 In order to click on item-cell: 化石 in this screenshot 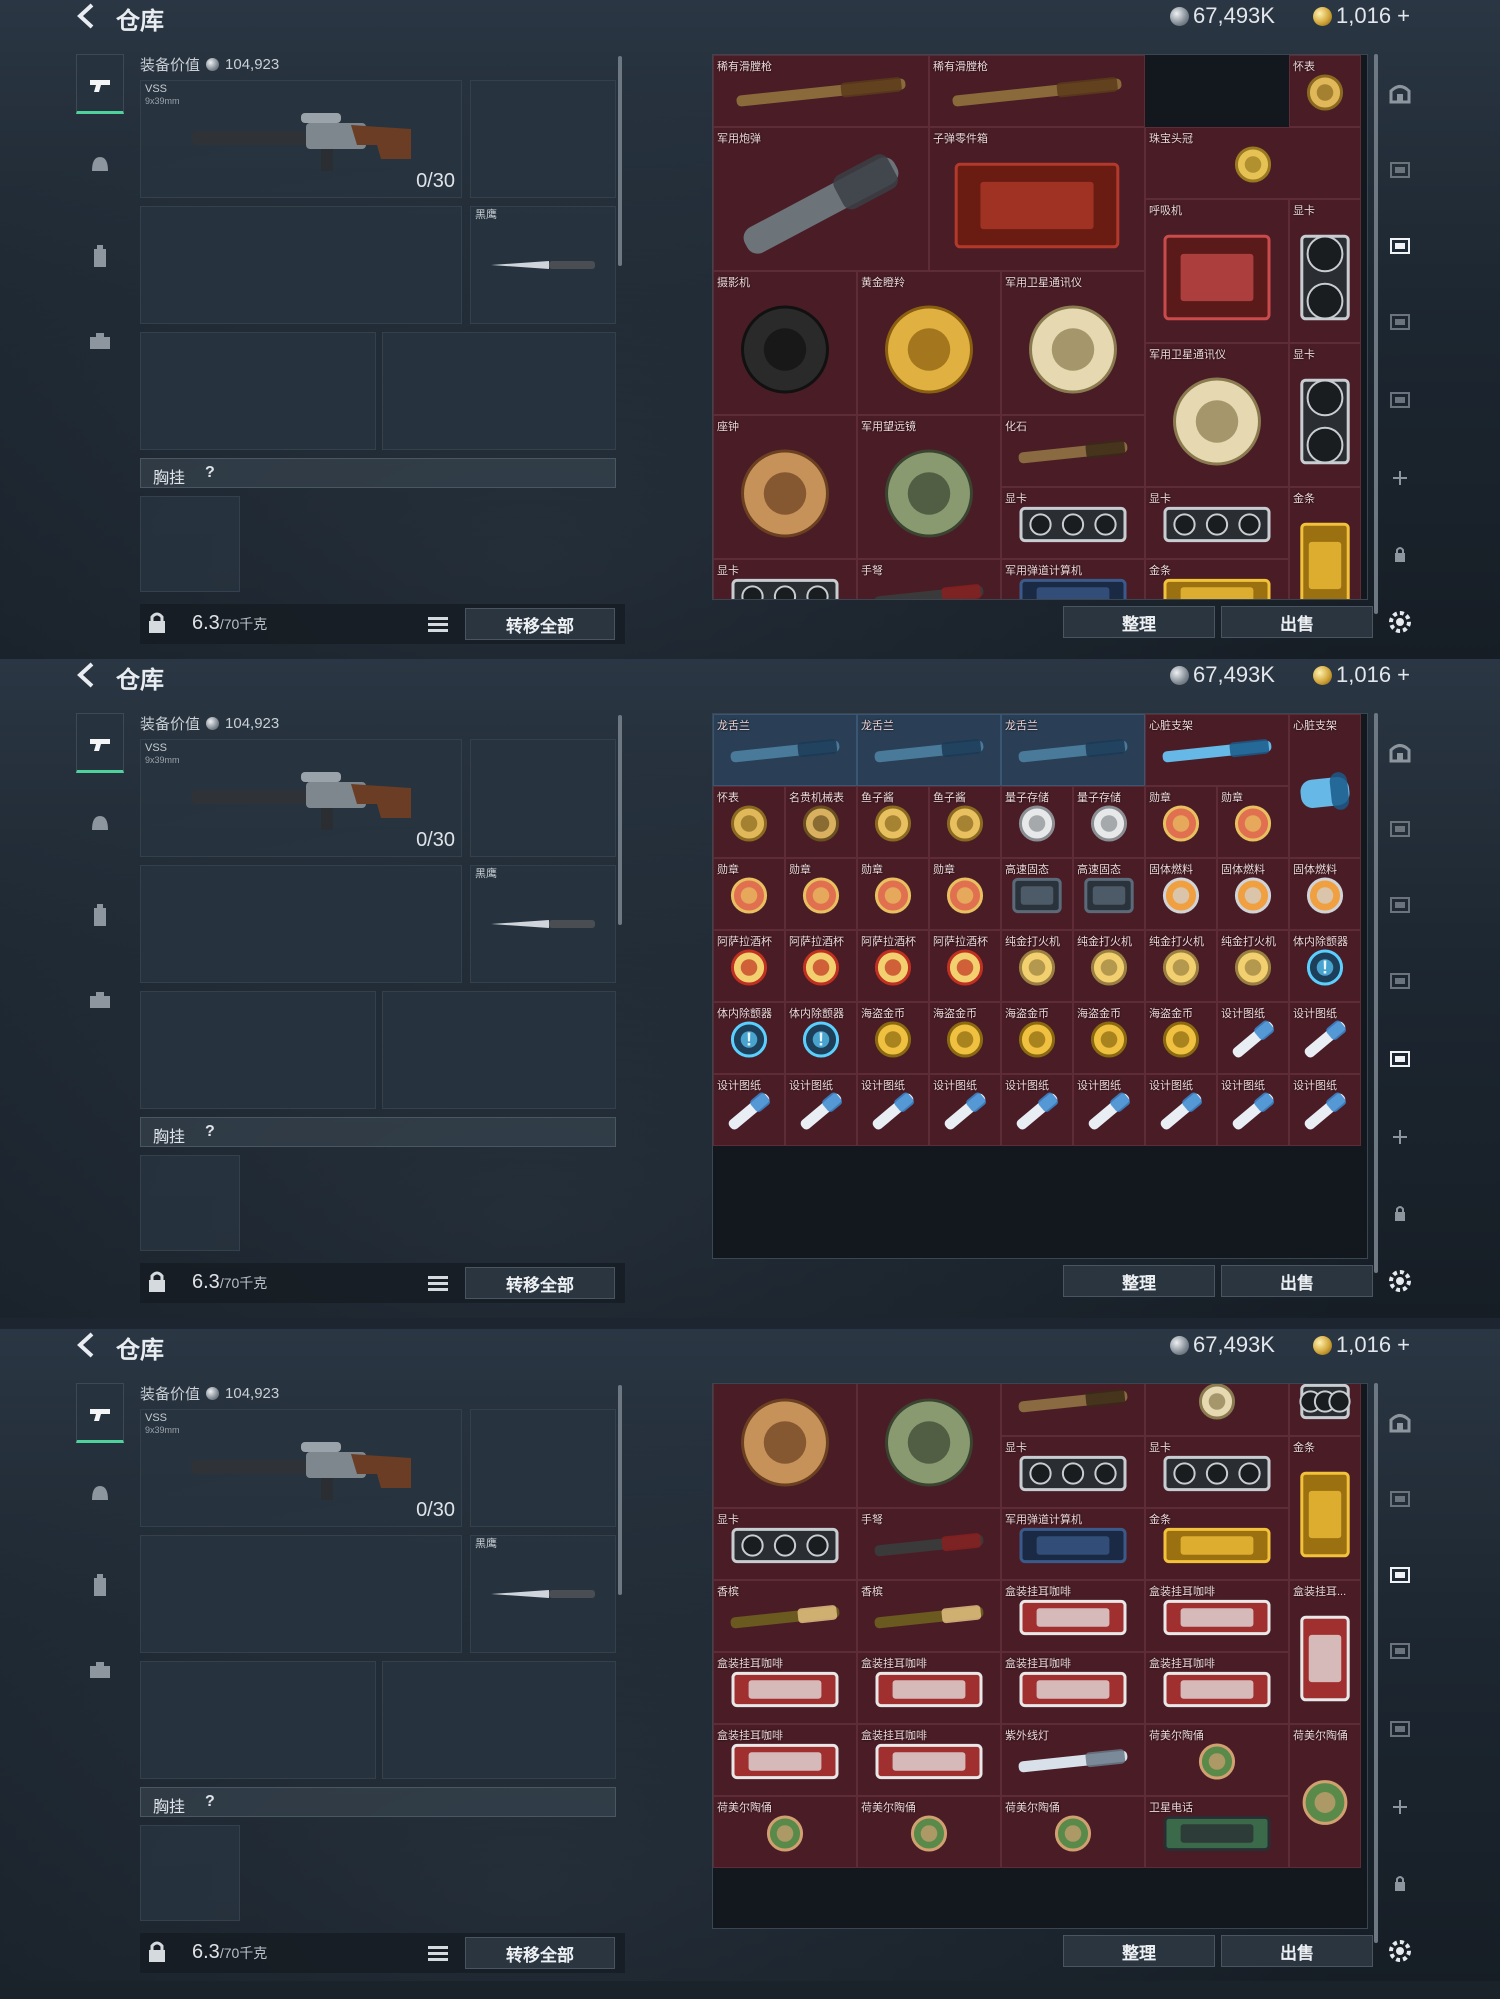, I will do `click(1073, 451)`.